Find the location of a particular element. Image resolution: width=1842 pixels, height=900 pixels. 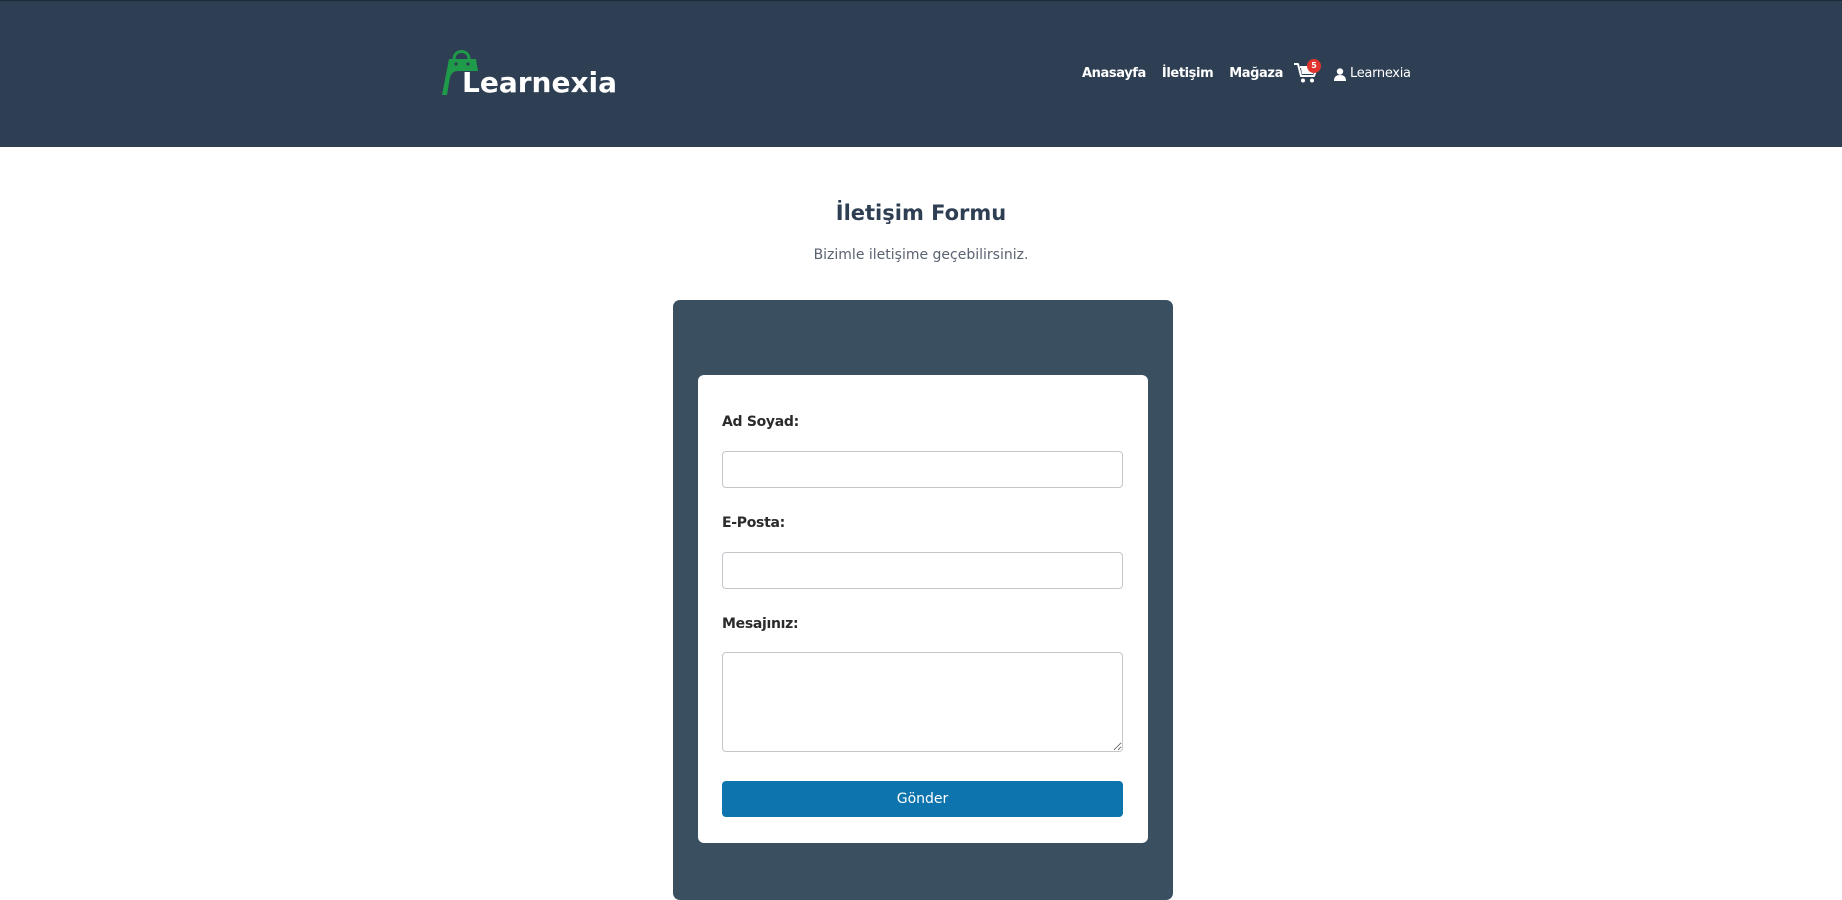

email-input is located at coordinates (922, 570).